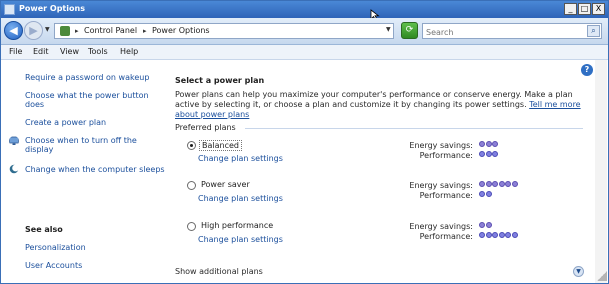 The height and width of the screenshot is (284, 609). What do you see at coordinates (69, 51) in the screenshot?
I see `menu-view: View` at bounding box center [69, 51].